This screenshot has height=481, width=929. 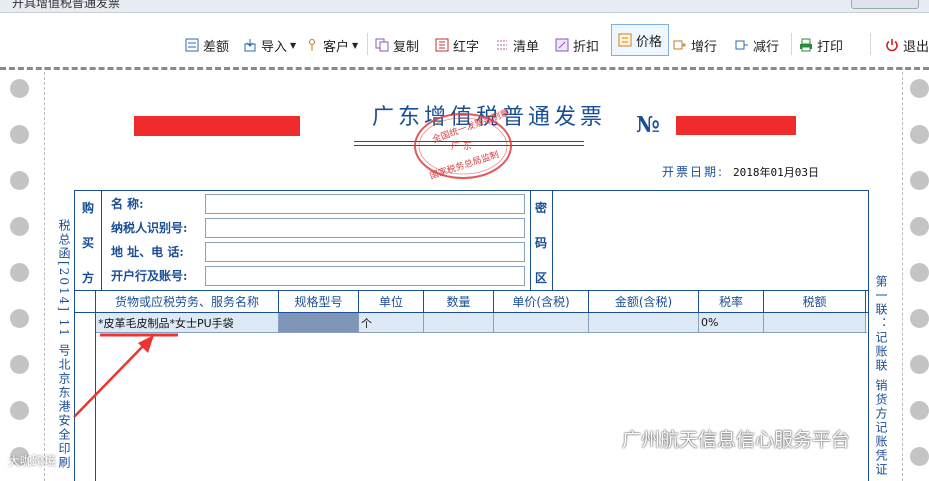 I want to click on buyer-name-label: 名 称:, so click(x=127, y=204).